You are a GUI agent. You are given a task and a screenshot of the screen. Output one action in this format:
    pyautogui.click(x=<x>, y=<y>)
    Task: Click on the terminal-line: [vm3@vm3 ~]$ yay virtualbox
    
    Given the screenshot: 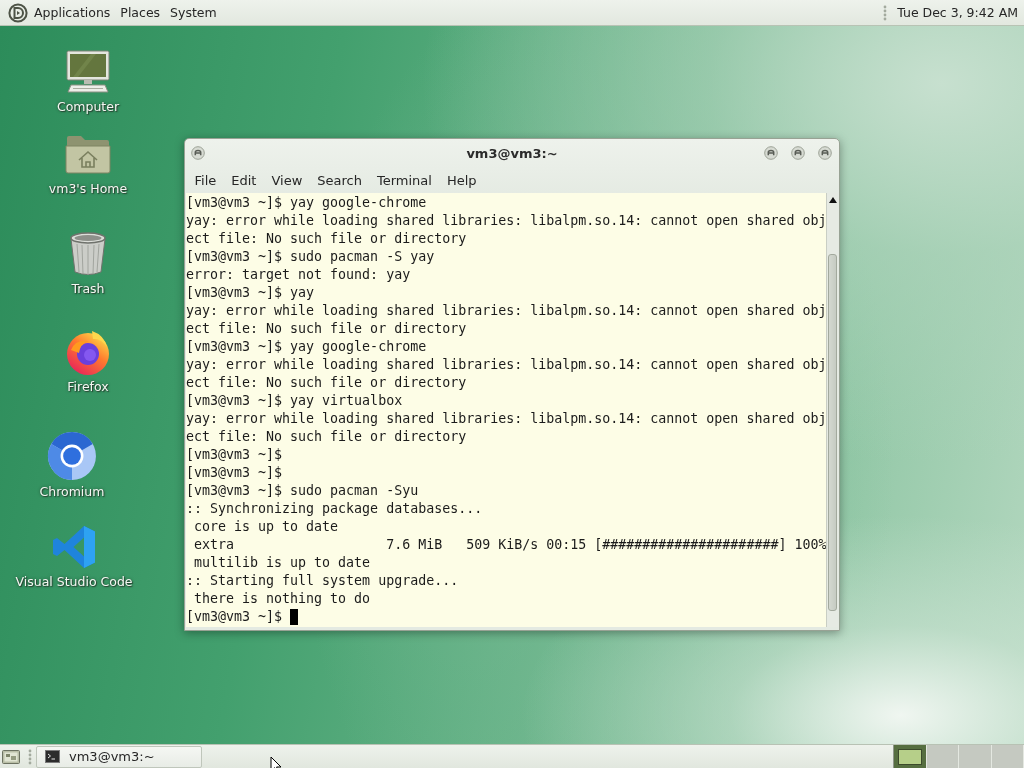 What is the action you would take?
    pyautogui.click(x=294, y=401)
    